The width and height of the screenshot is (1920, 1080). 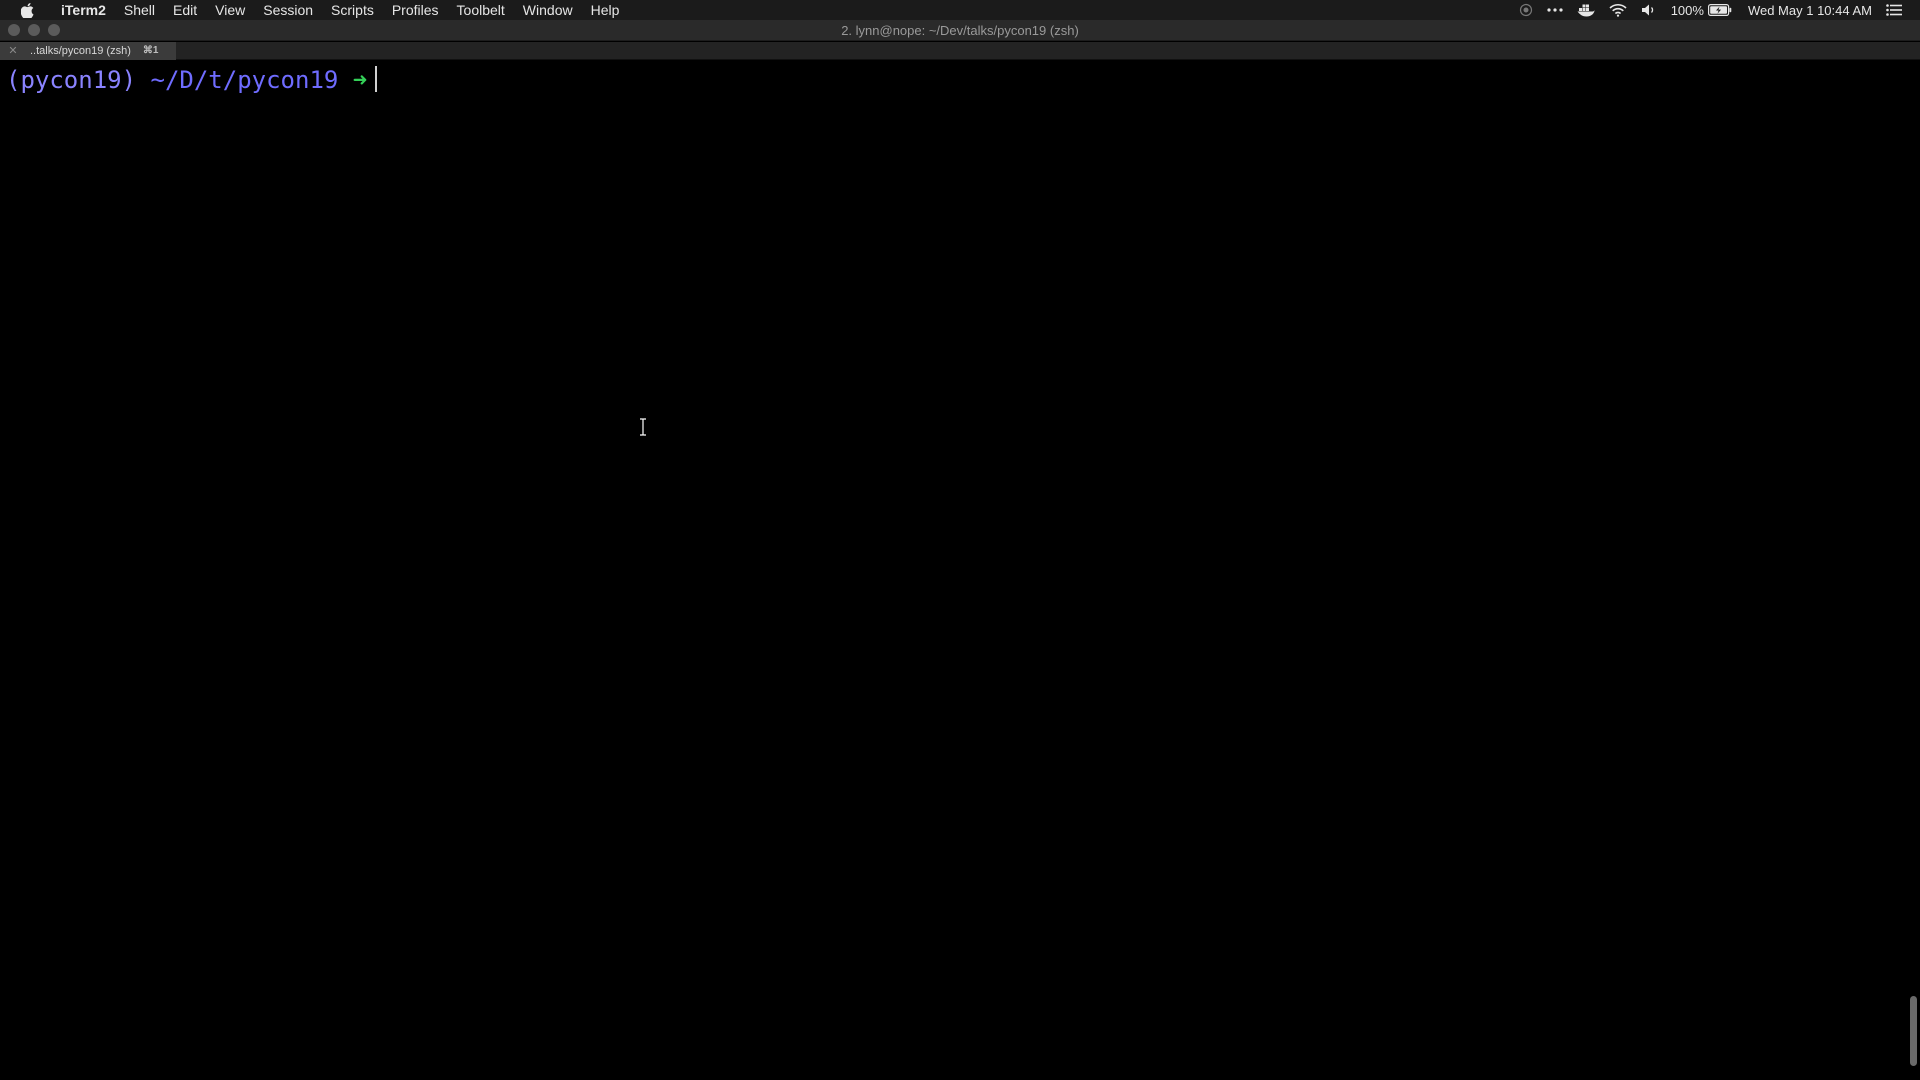 What do you see at coordinates (1894, 10) in the screenshot?
I see `notification-center-icon` at bounding box center [1894, 10].